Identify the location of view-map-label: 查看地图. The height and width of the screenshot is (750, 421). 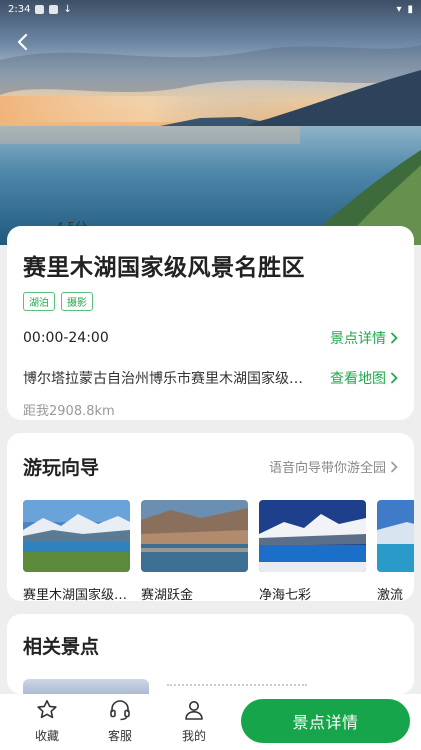
(358, 379).